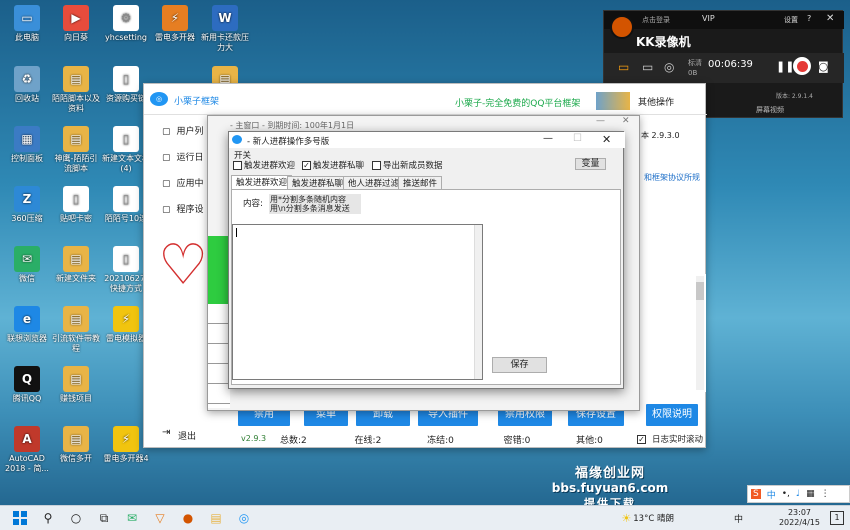 The height and width of the screenshot is (530, 850). Describe the element at coordinates (27, 145) in the screenshot. I see `desktop-icon: ▦ 控制面板` at that location.